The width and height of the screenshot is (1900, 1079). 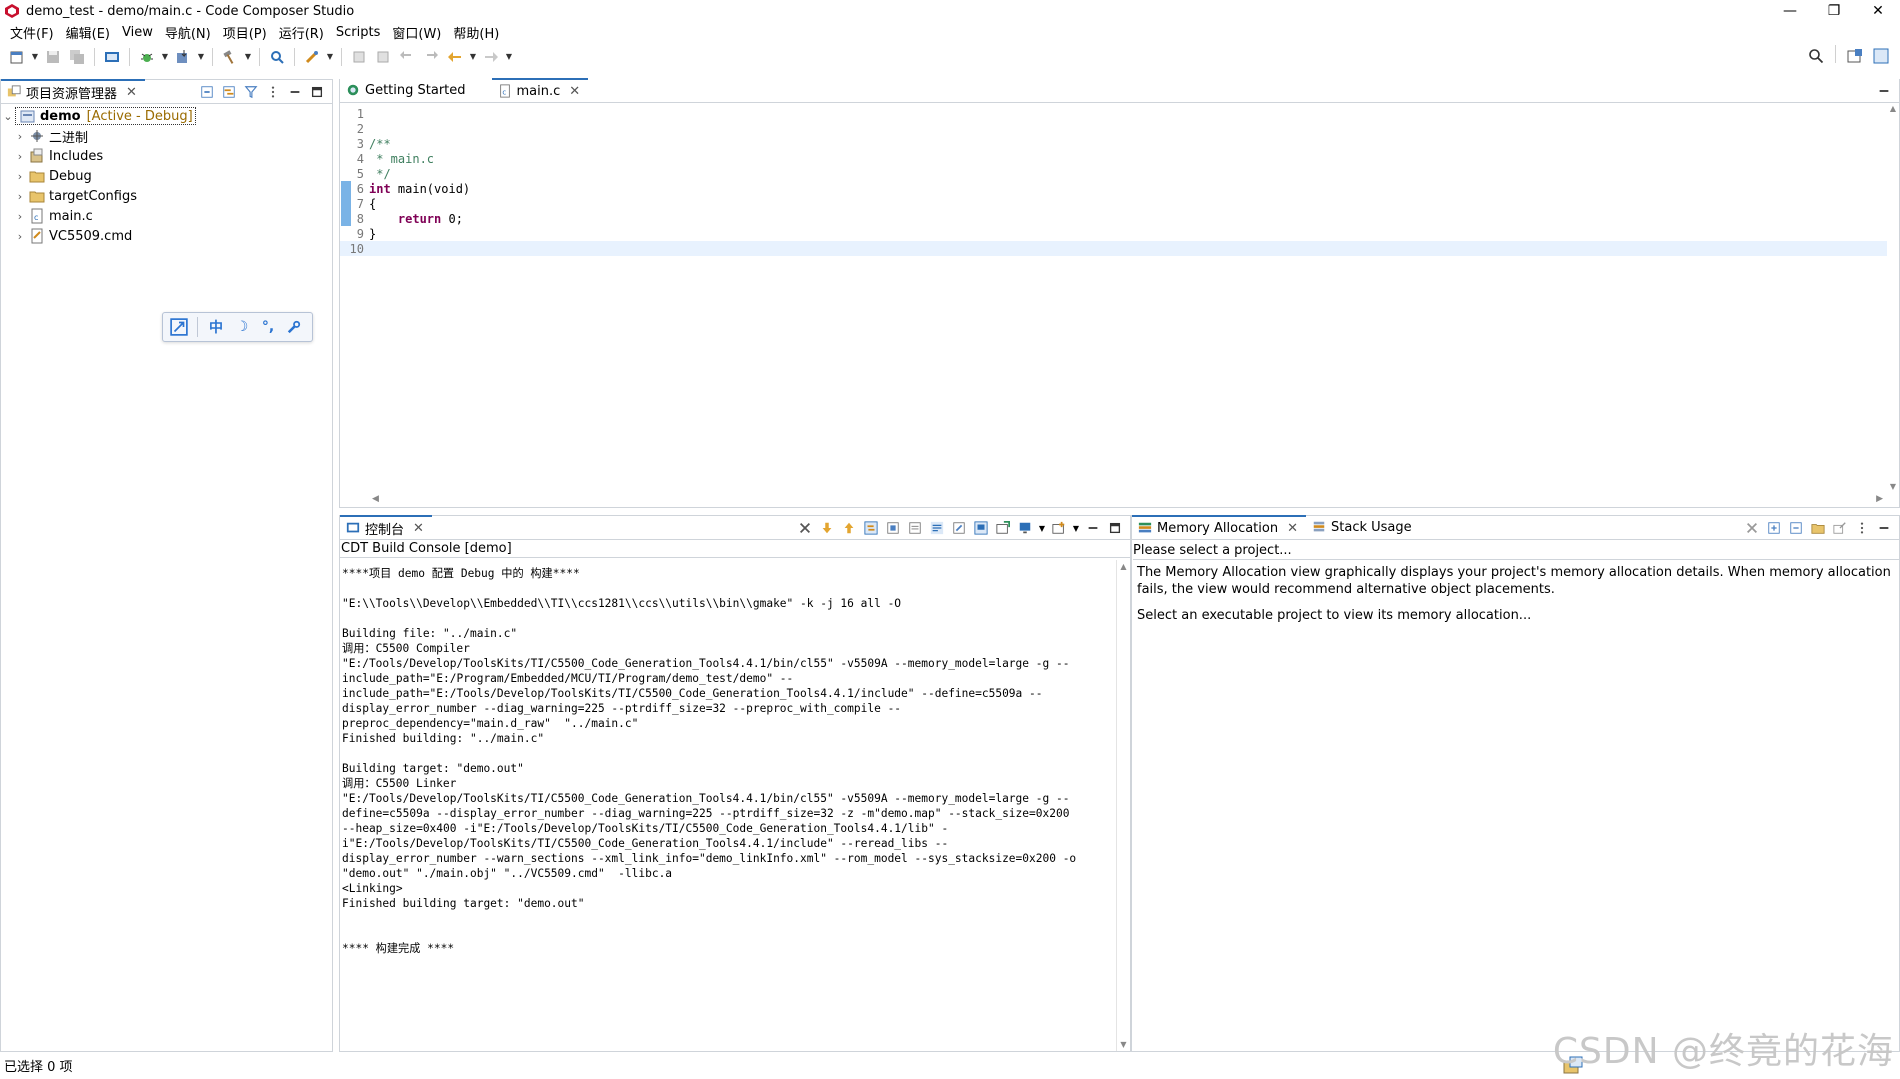 I want to click on flash-dropdown-icon: ▼, so click(x=330, y=57).